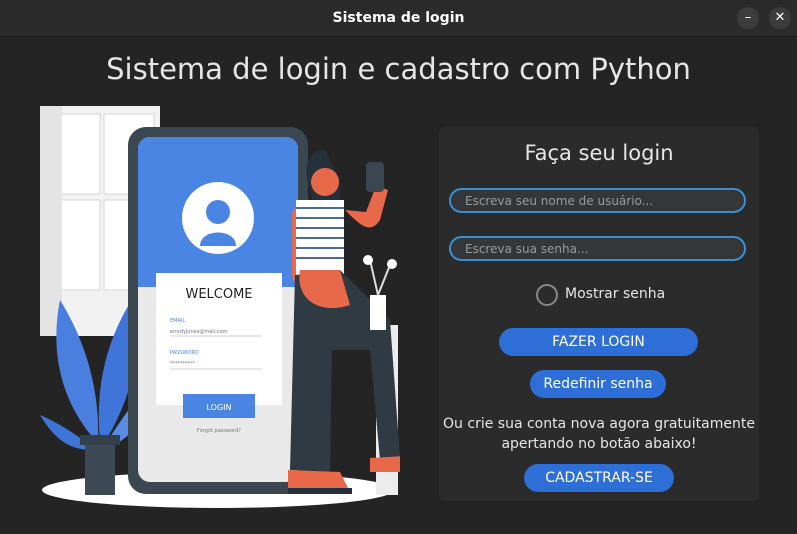  What do you see at coordinates (615, 294) in the screenshot?
I see `show-password-label: Mostrar senha` at bounding box center [615, 294].